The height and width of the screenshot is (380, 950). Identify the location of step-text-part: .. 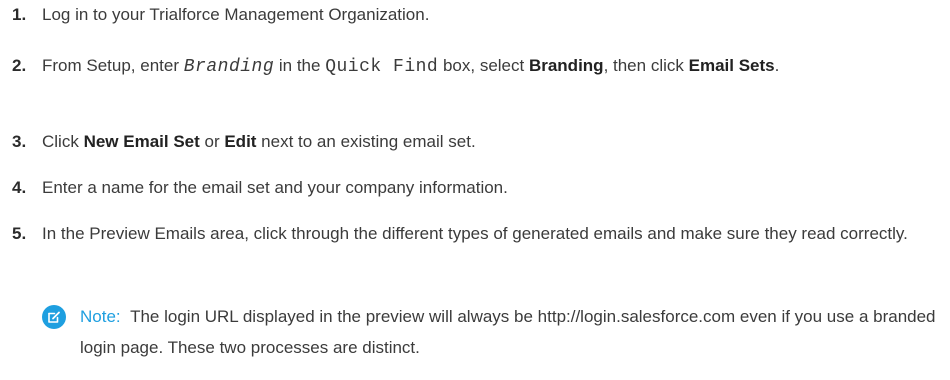
(777, 65).